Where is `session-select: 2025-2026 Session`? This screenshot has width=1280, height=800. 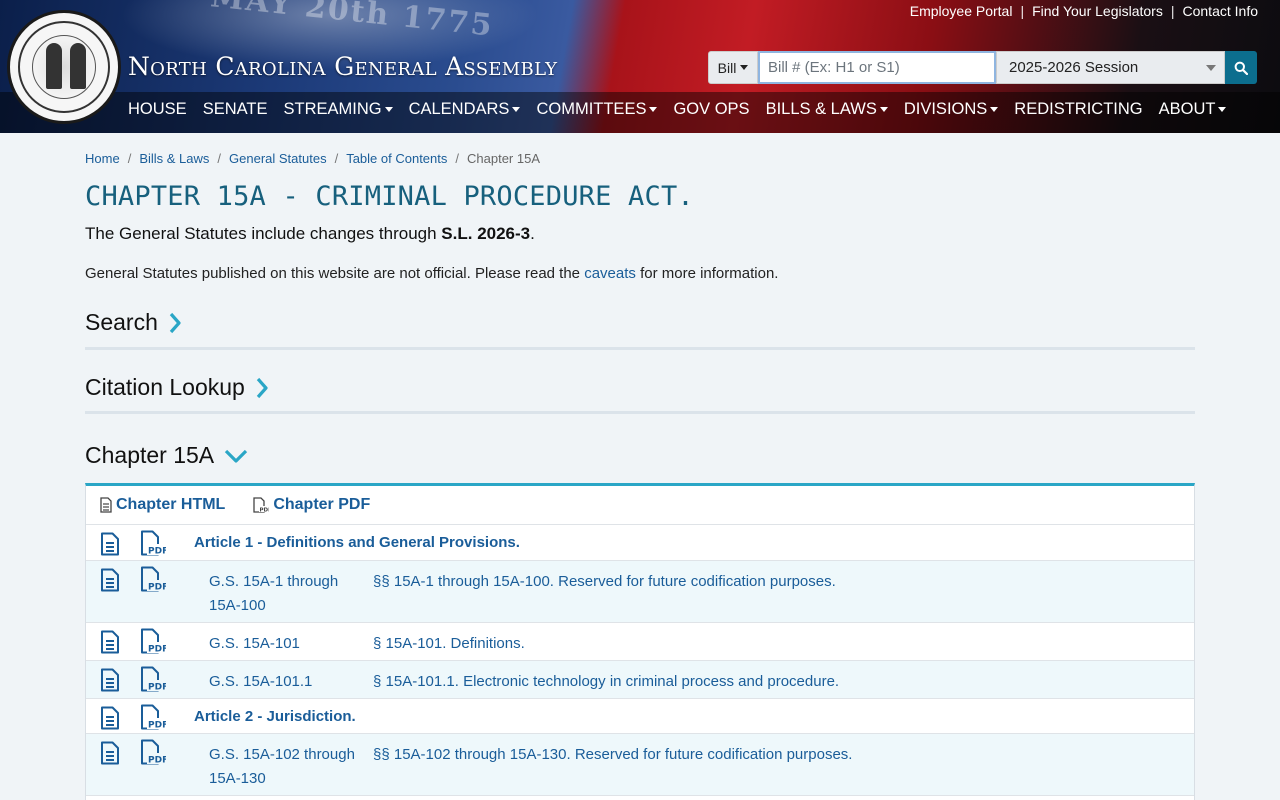
session-select: 2025-2026 Session is located at coordinates (1110, 67).